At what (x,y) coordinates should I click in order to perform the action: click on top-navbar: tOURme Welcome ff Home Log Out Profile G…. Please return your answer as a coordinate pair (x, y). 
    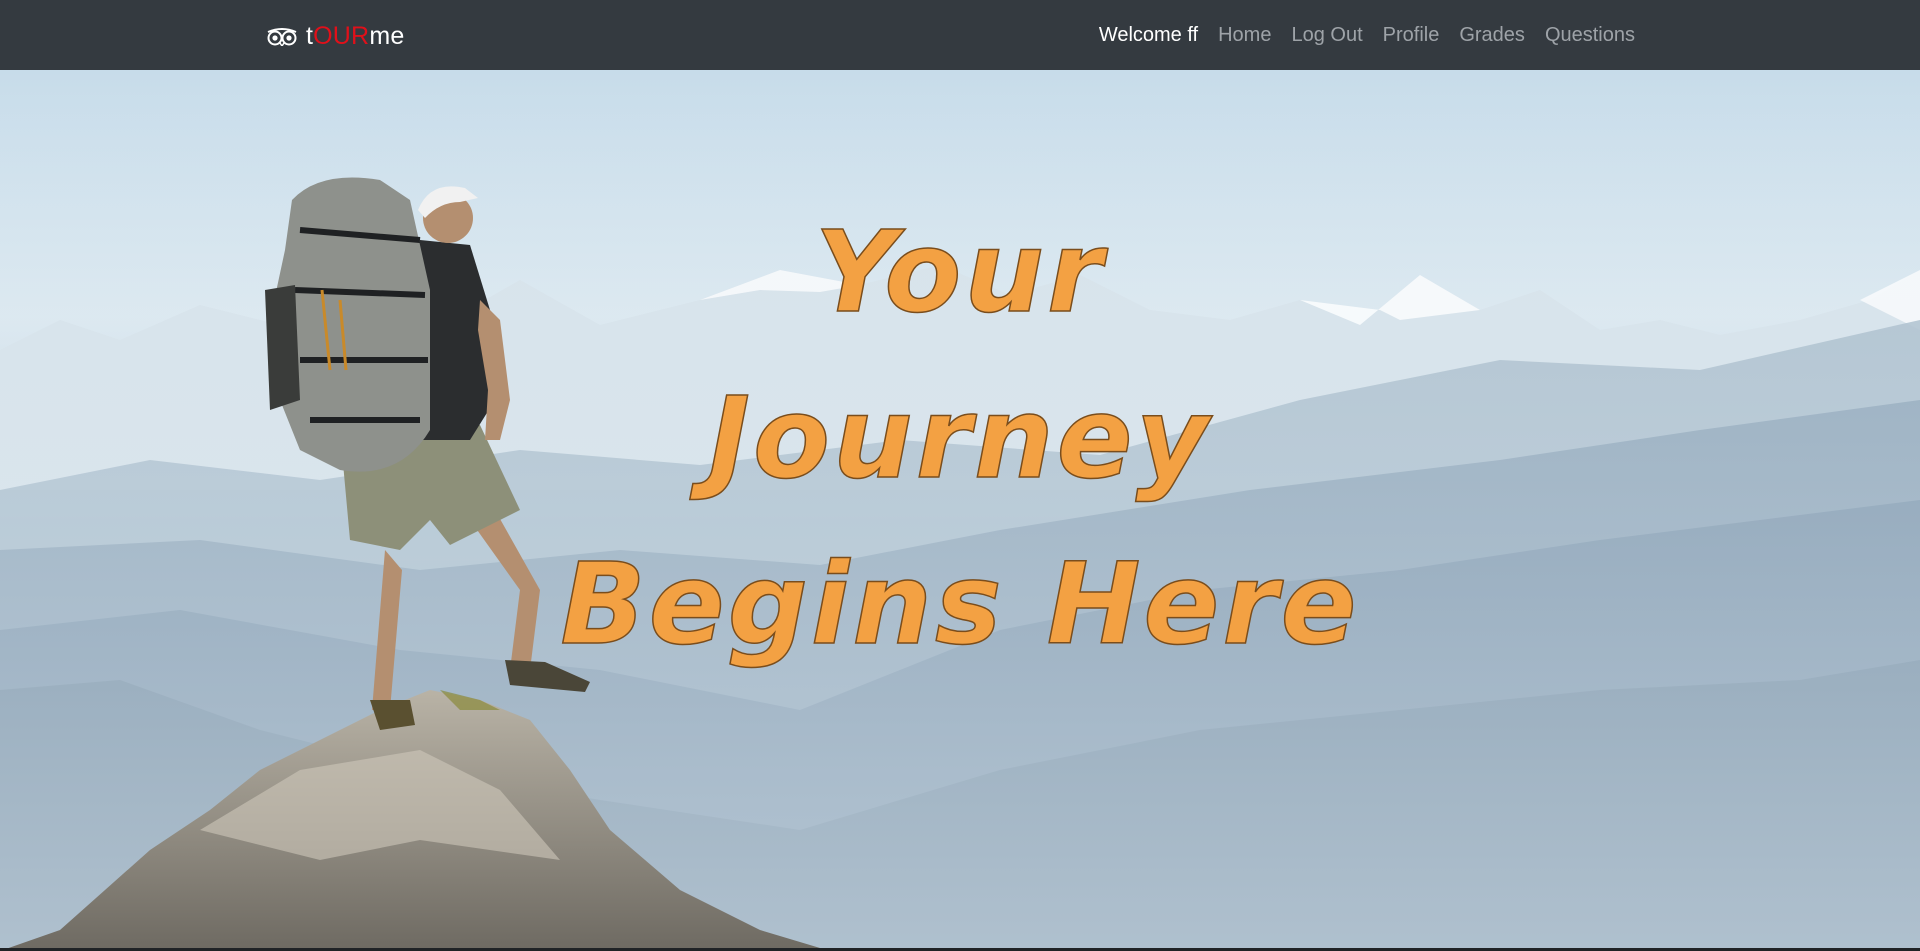
    Looking at the image, I should click on (960, 35).